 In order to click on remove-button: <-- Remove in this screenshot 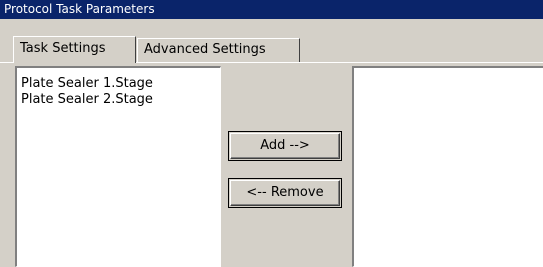, I will do `click(285, 193)`.